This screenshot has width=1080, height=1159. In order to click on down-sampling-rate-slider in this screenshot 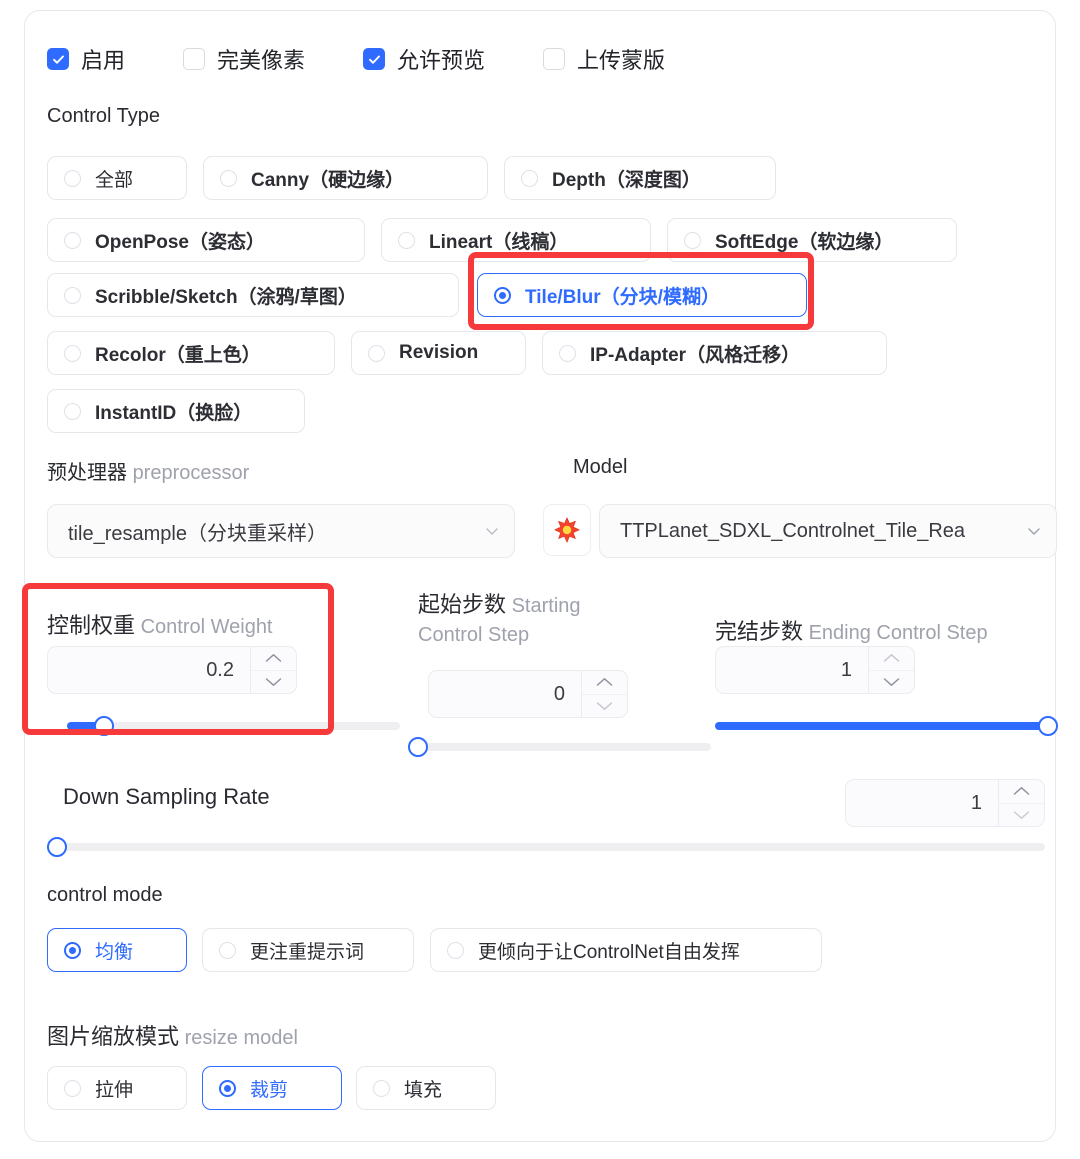, I will do `click(546, 847)`.